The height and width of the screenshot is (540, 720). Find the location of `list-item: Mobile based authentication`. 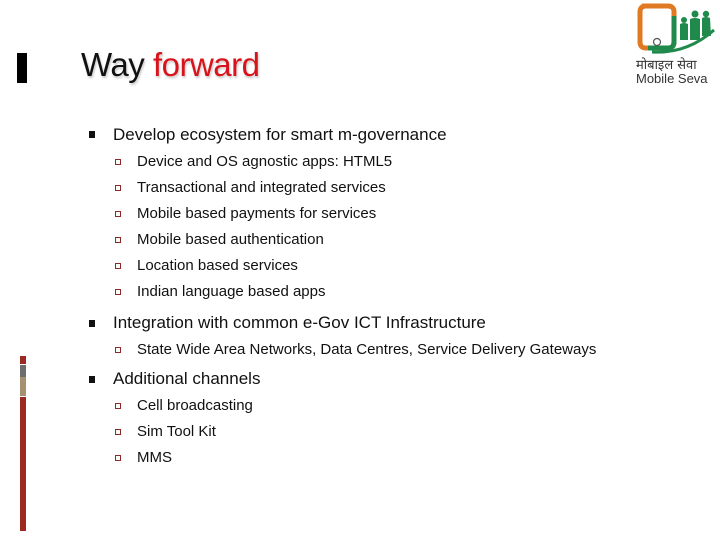

list-item: Mobile based authentication is located at coordinates (230, 239).